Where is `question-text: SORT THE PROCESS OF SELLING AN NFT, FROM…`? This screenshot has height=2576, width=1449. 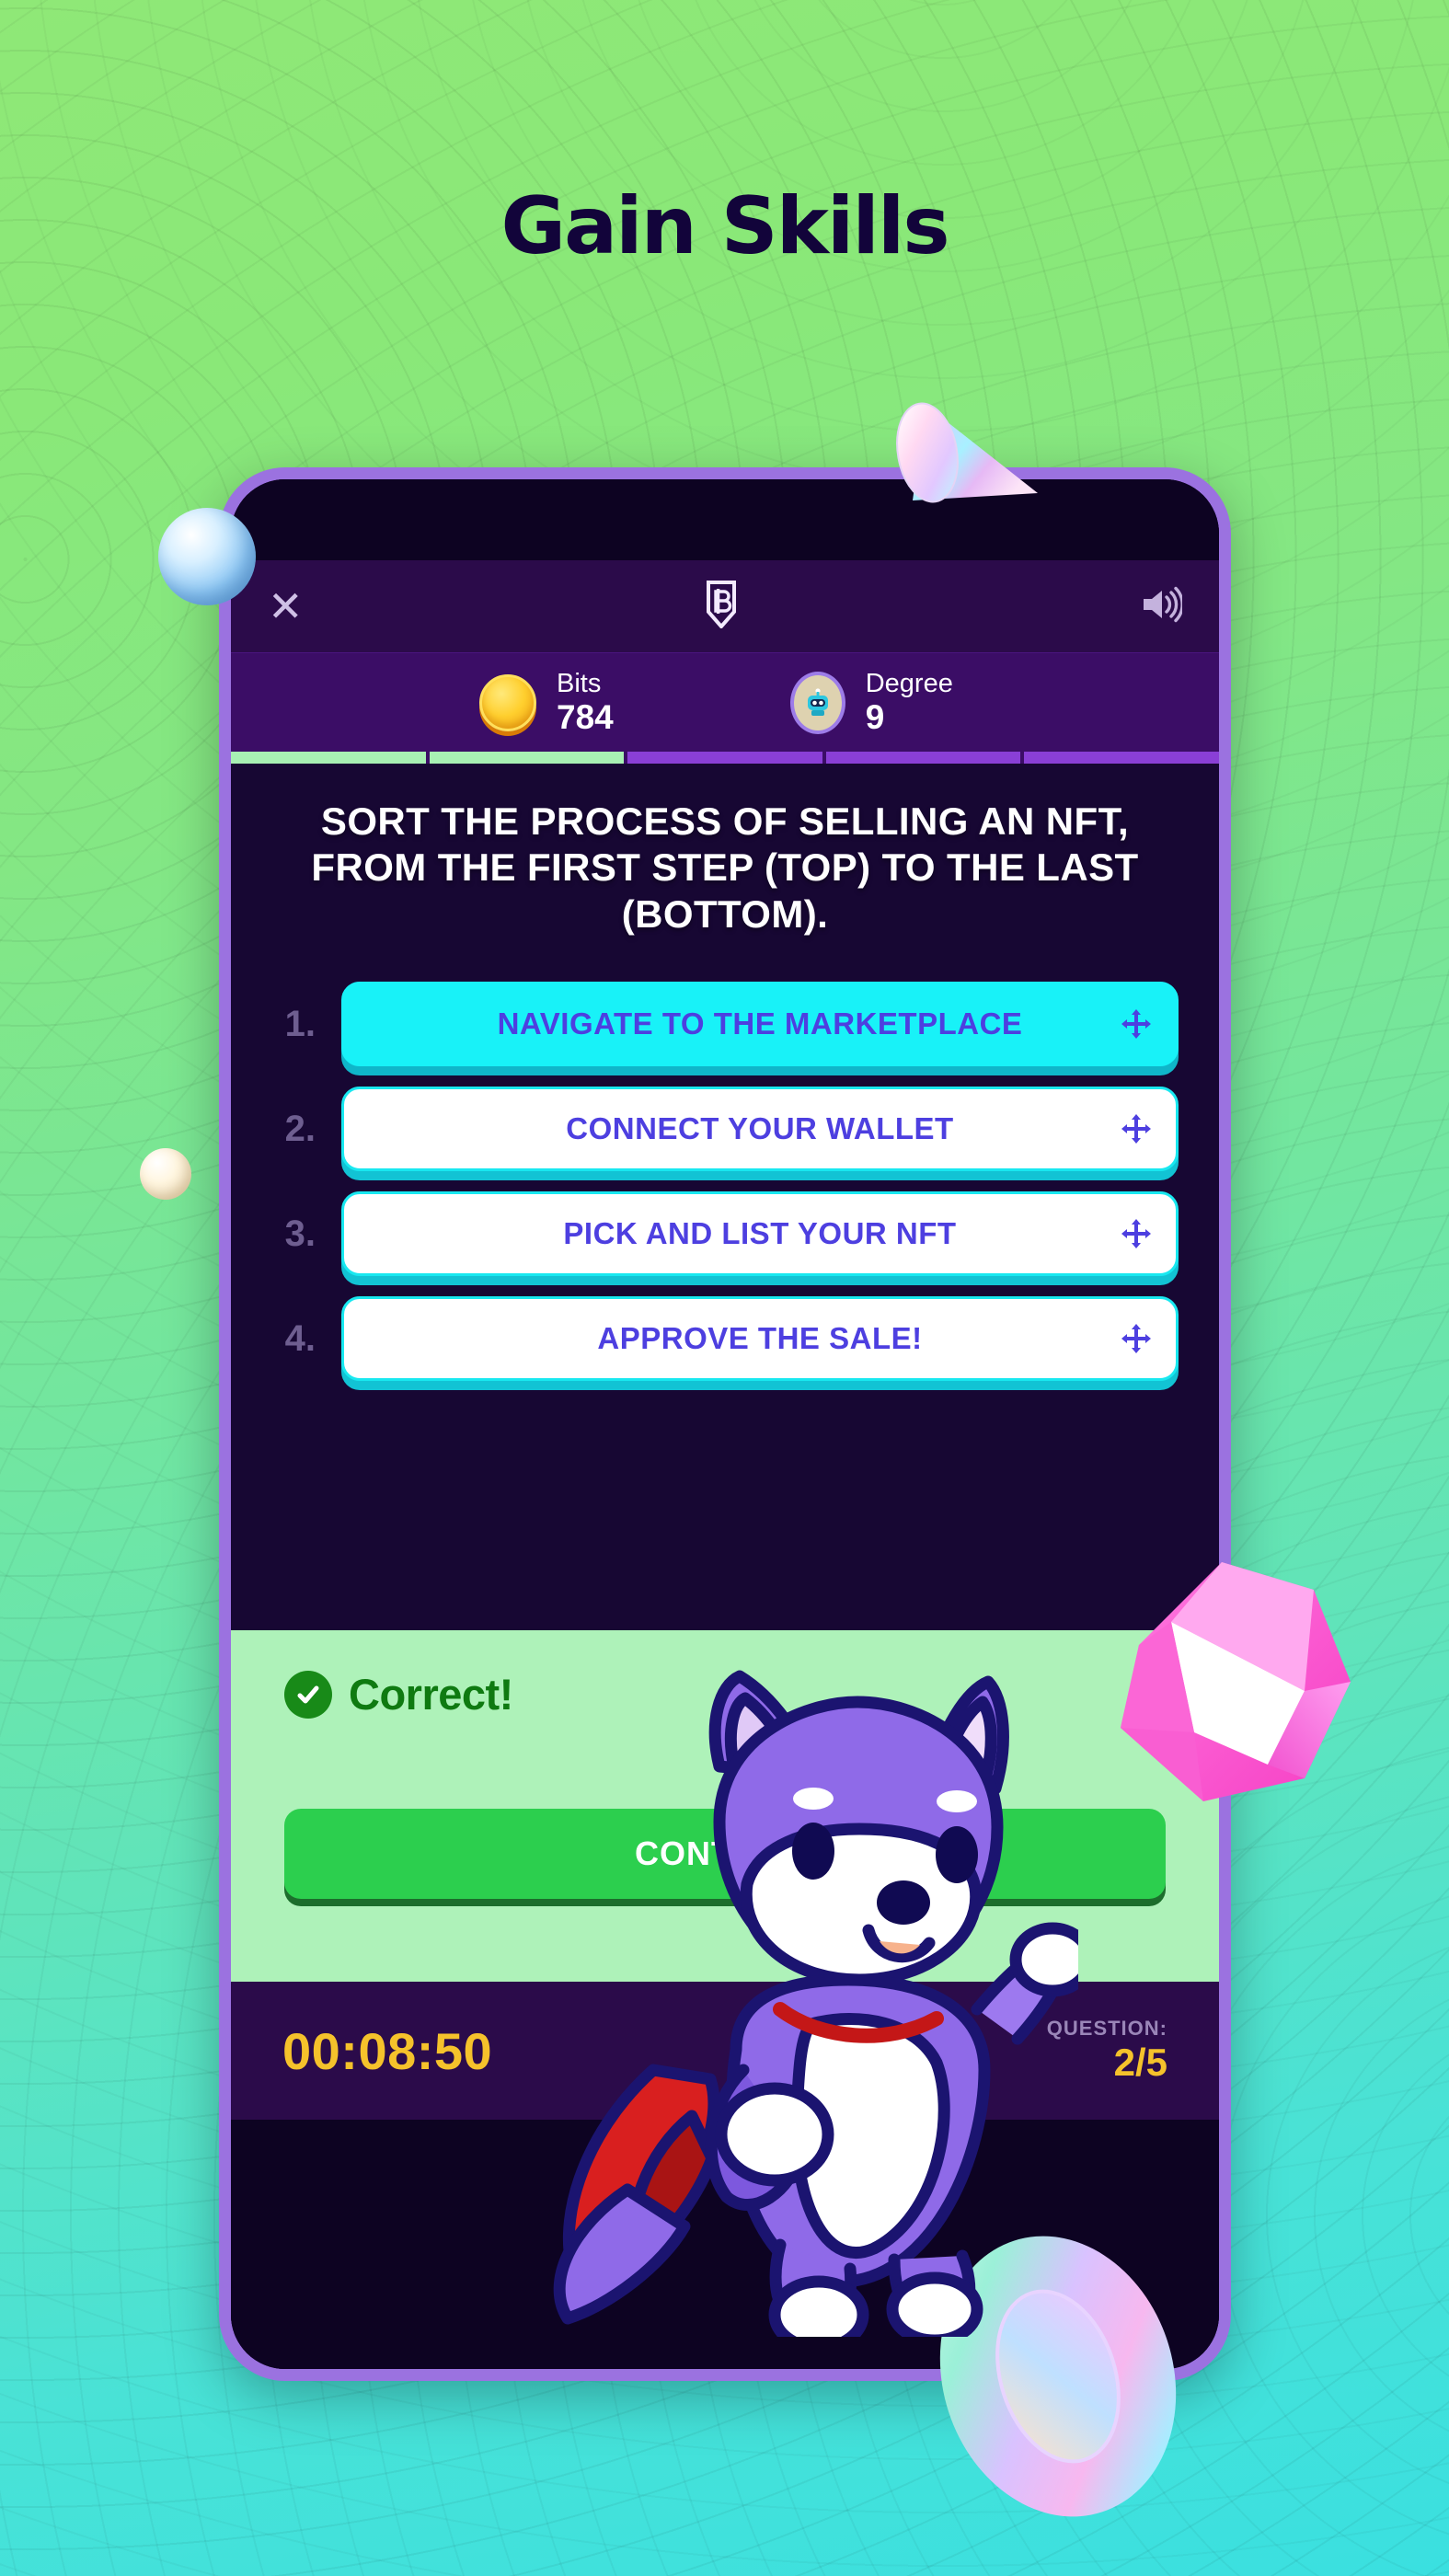 question-text: SORT THE PROCESS OF SELLING AN NFT, FROM… is located at coordinates (725, 867).